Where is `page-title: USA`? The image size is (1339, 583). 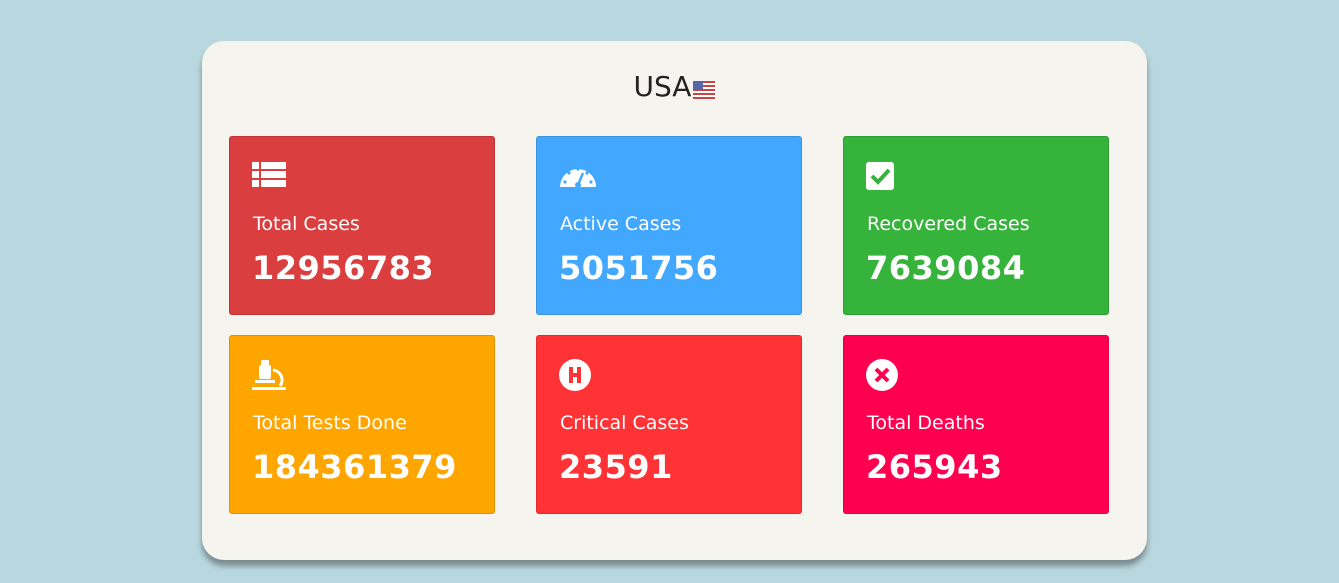
page-title: USA is located at coordinates (674, 86).